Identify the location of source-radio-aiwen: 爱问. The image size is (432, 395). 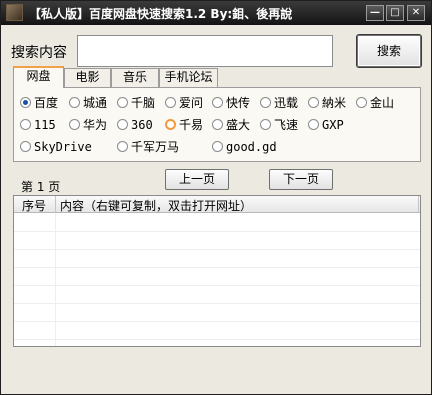
(184, 103).